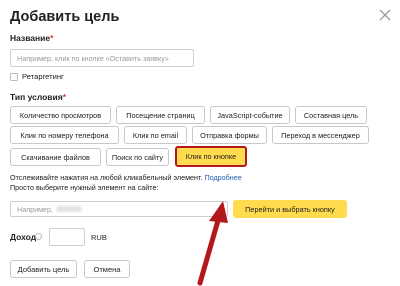 The width and height of the screenshot is (400, 286). I want to click on site-url-input: Например,, so click(119, 209).